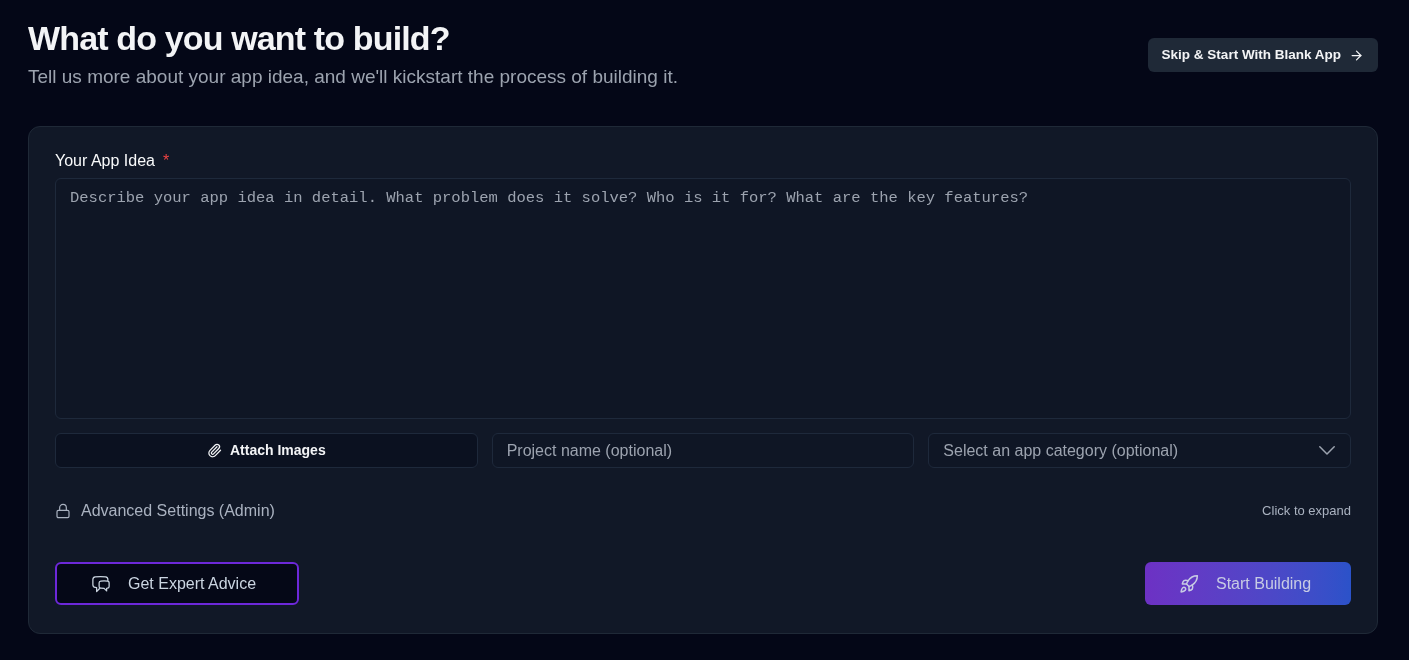  I want to click on project-name-field: Project name (optional), so click(703, 450).